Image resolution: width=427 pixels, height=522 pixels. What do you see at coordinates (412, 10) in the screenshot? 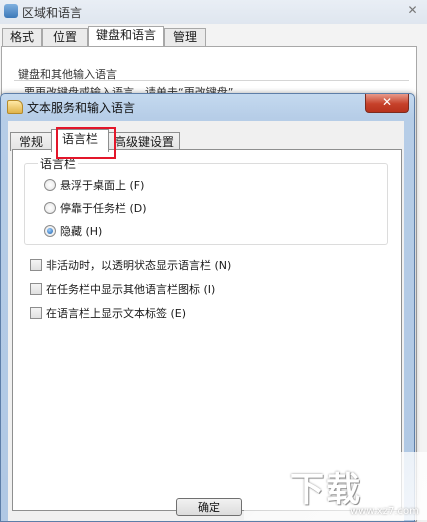
I see `bg-close-icon: ✕` at bounding box center [412, 10].